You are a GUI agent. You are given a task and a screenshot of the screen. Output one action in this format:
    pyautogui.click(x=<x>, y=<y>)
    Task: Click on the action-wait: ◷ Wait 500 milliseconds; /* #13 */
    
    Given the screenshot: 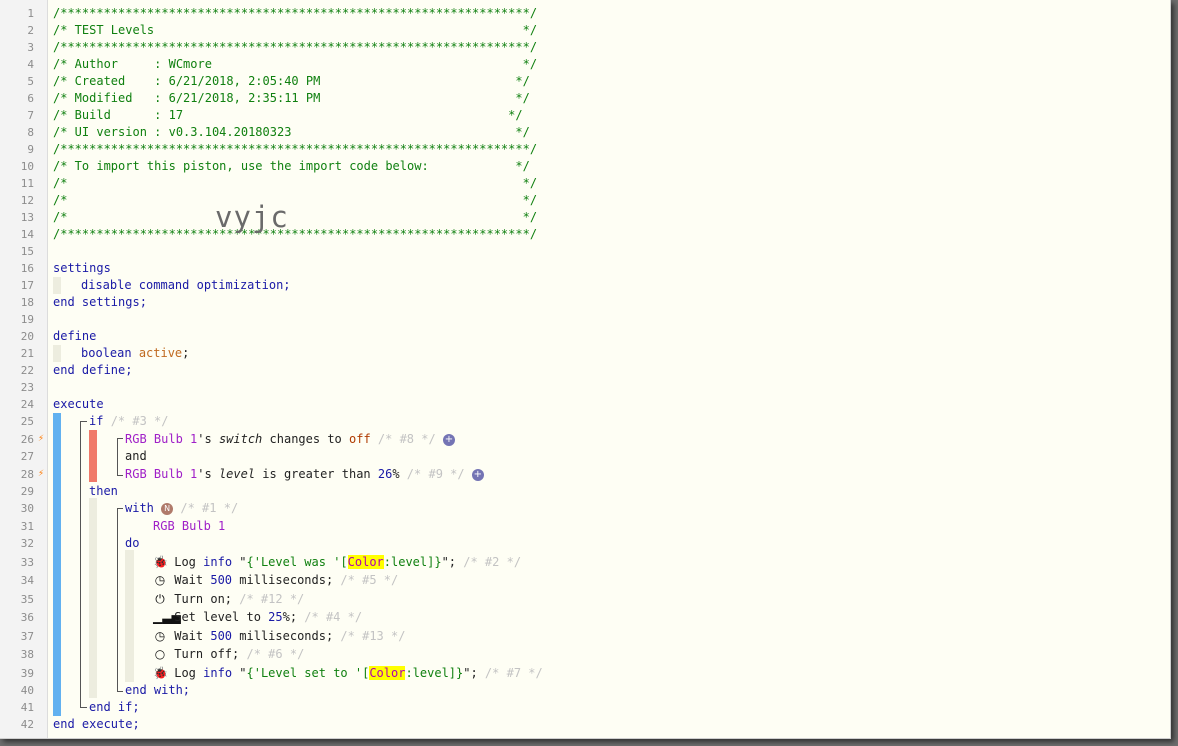 What is the action you would take?
    pyautogui.click(x=279, y=636)
    